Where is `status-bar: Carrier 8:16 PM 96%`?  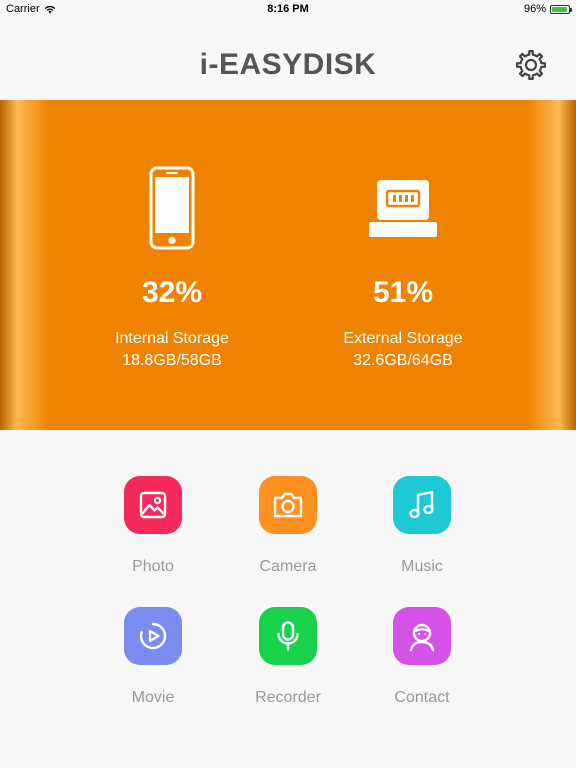
status-bar: Carrier 8:16 PM 96% is located at coordinates (288, 9).